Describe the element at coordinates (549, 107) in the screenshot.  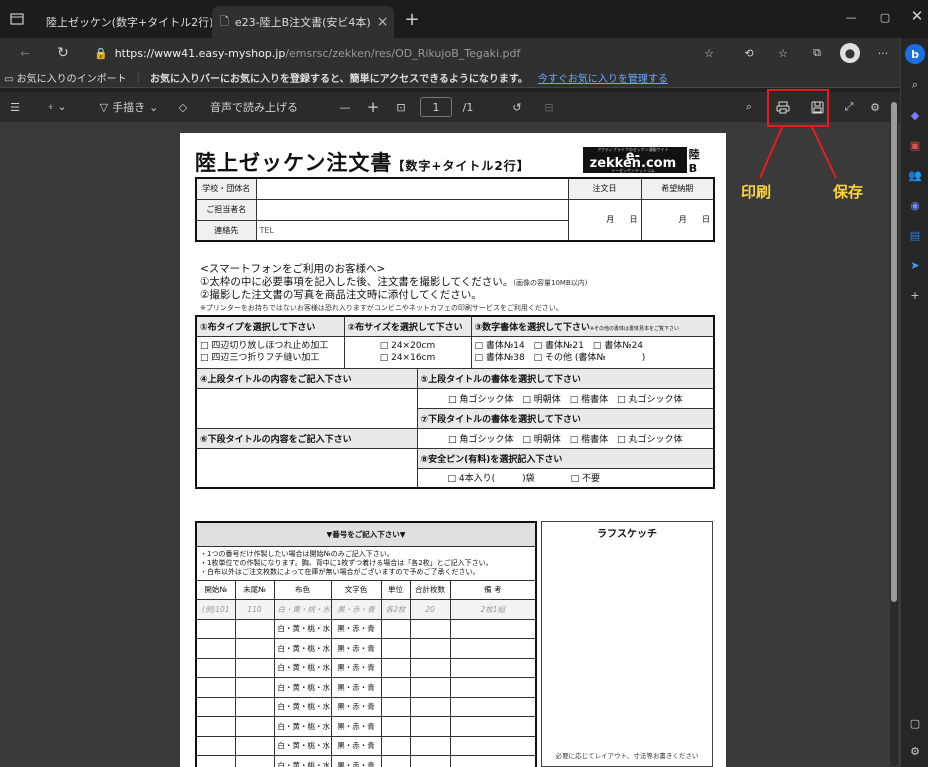
I see `page-view-icon: ⊟` at that location.